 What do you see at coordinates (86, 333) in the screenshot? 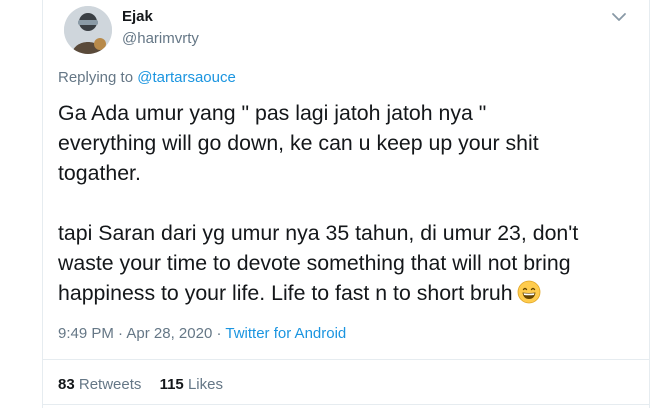
I see `tweet-time: 9:49 PM` at bounding box center [86, 333].